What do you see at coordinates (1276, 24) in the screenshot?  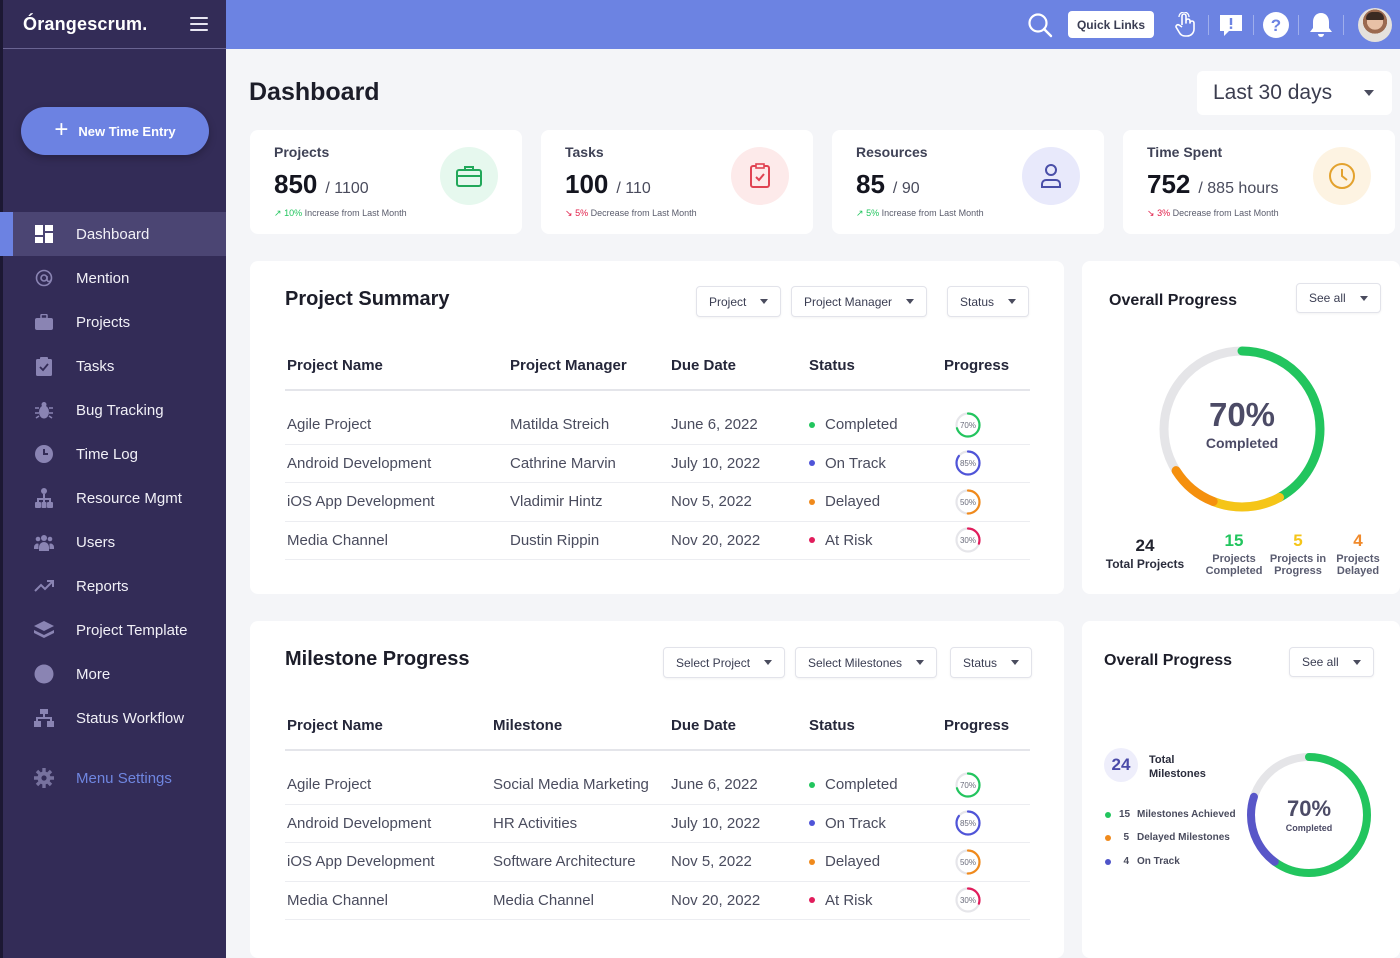 I see `help-icon: ?` at bounding box center [1276, 24].